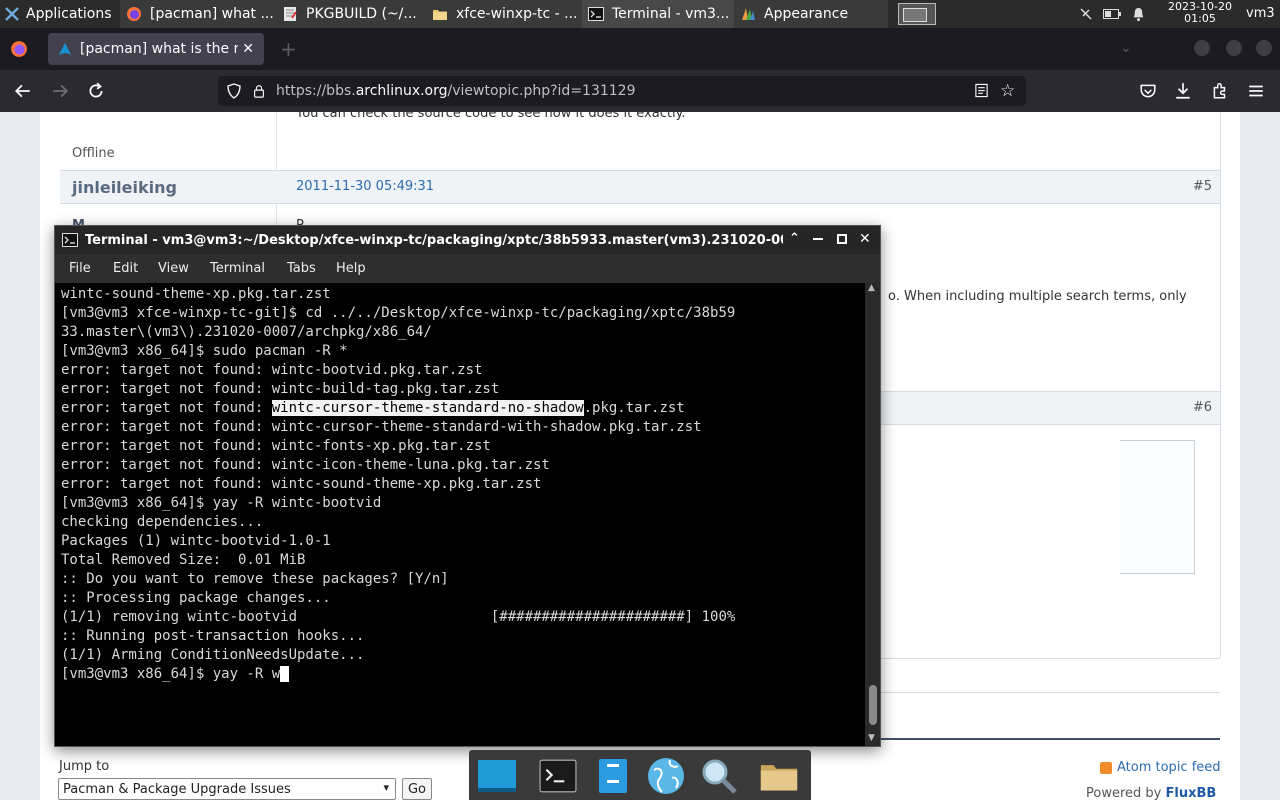  What do you see at coordinates (237, 268) in the screenshot?
I see `menu-terminal: Terminal` at bounding box center [237, 268].